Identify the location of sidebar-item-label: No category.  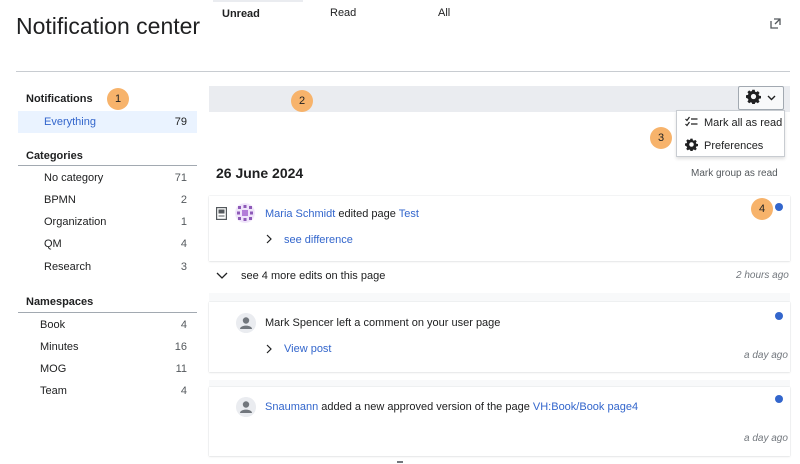
(74, 178).